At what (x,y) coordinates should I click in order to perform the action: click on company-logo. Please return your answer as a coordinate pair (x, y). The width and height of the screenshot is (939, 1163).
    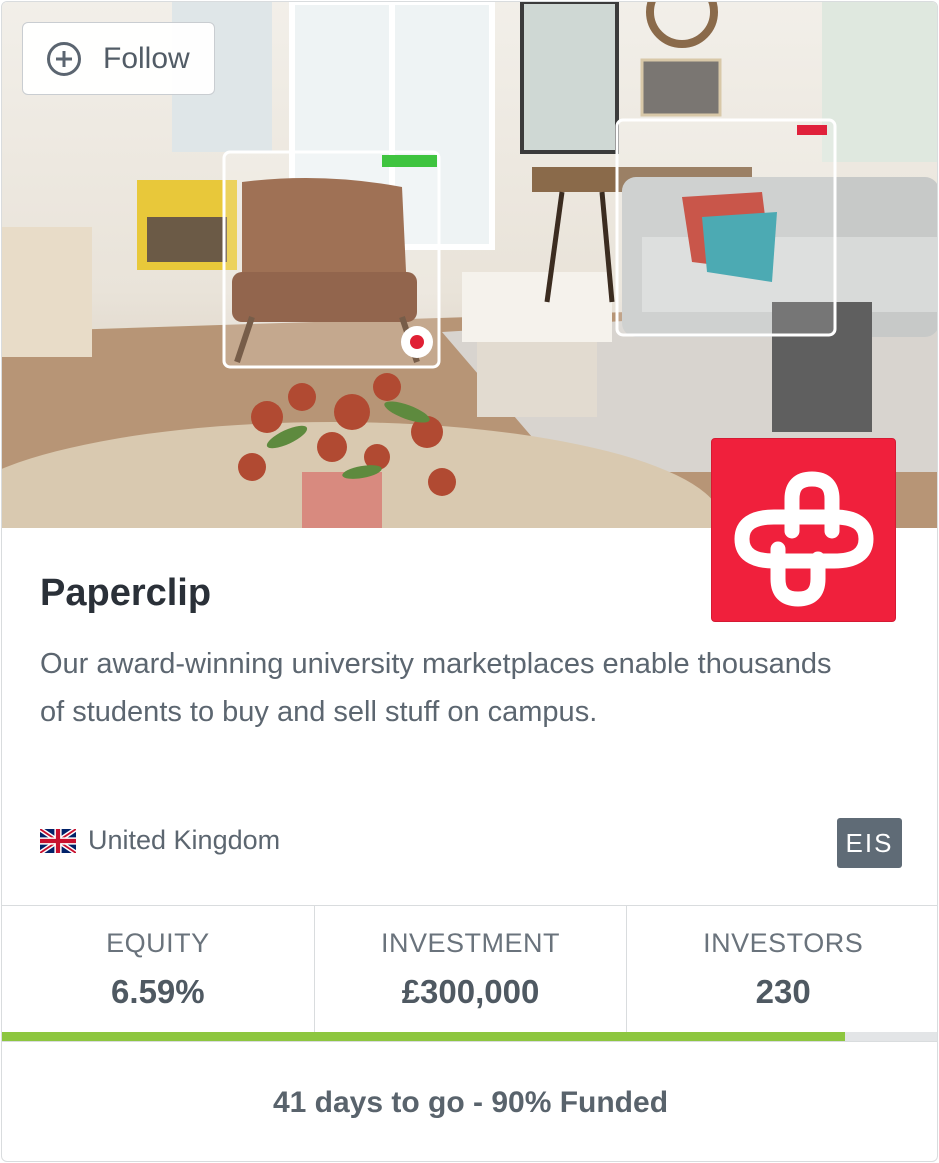
    Looking at the image, I should click on (803, 530).